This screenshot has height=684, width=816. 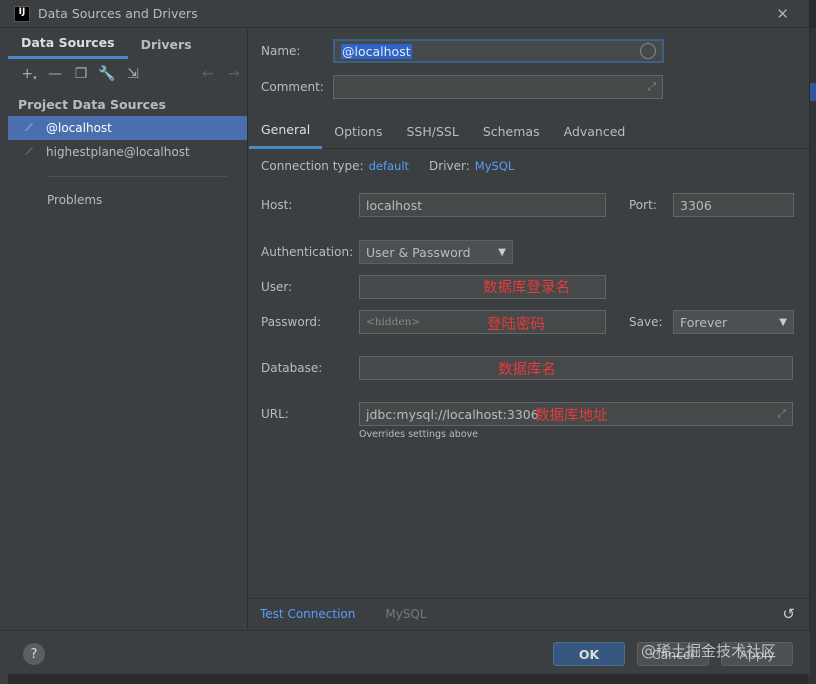 I want to click on url-hint: Overrides settings above, so click(x=419, y=434).